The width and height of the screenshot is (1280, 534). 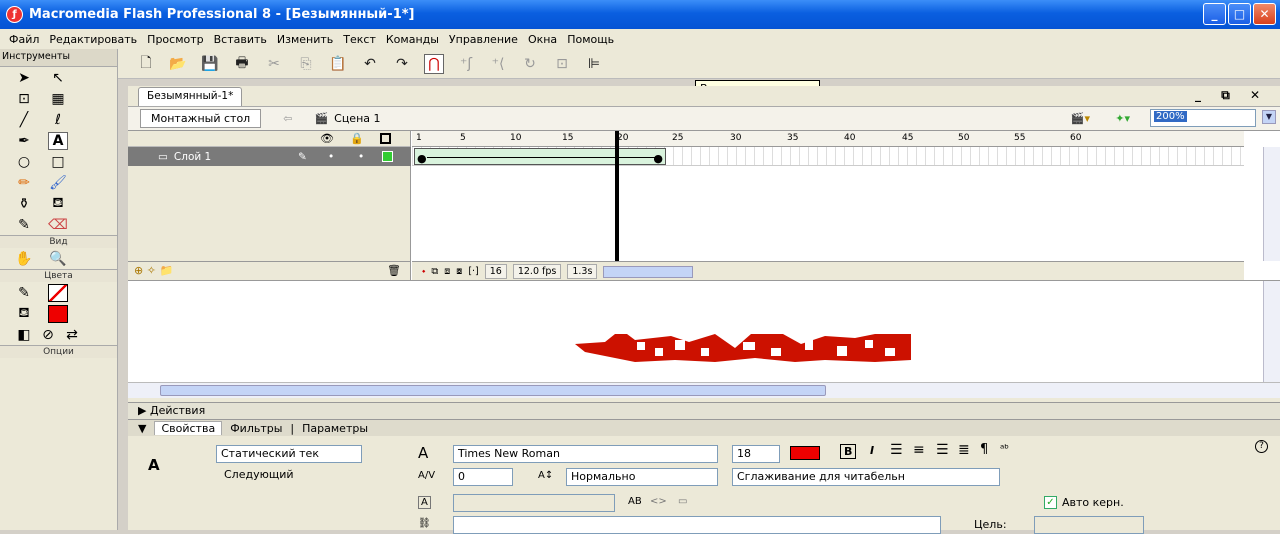 I want to click on menu-insert: Вставить, so click(x=240, y=39).